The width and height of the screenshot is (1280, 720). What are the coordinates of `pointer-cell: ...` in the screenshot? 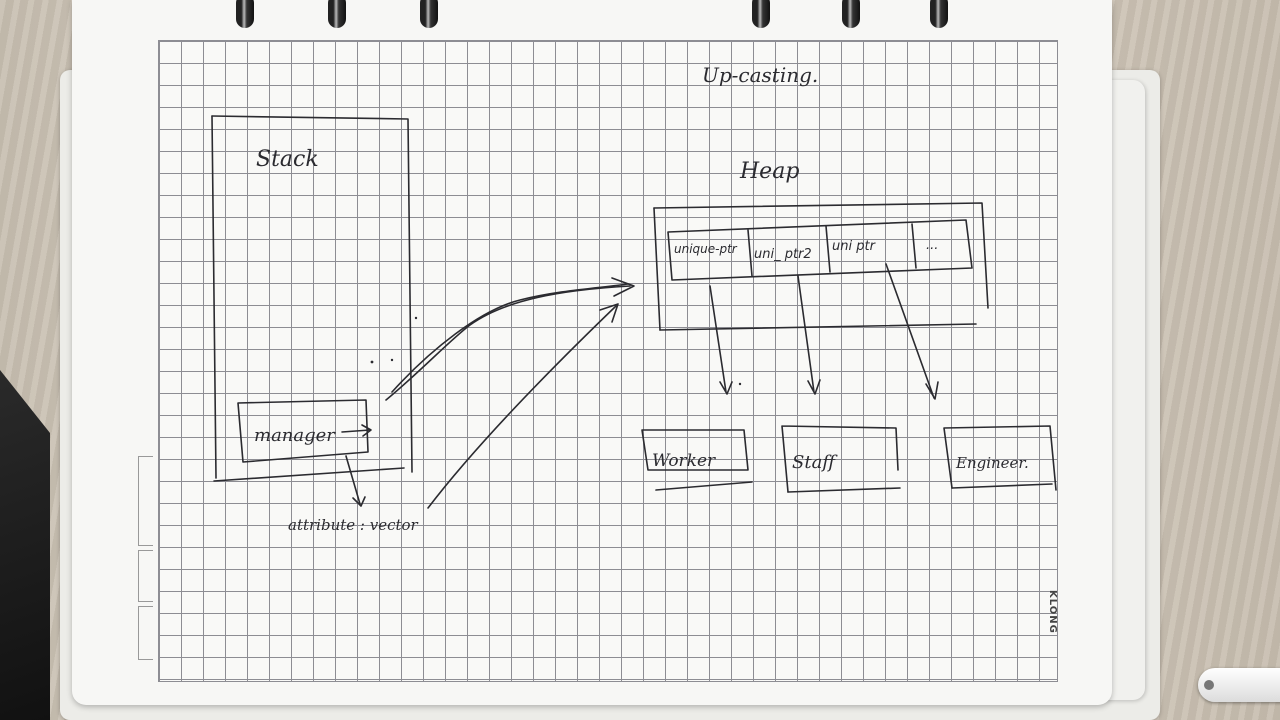 It's located at (932, 245).